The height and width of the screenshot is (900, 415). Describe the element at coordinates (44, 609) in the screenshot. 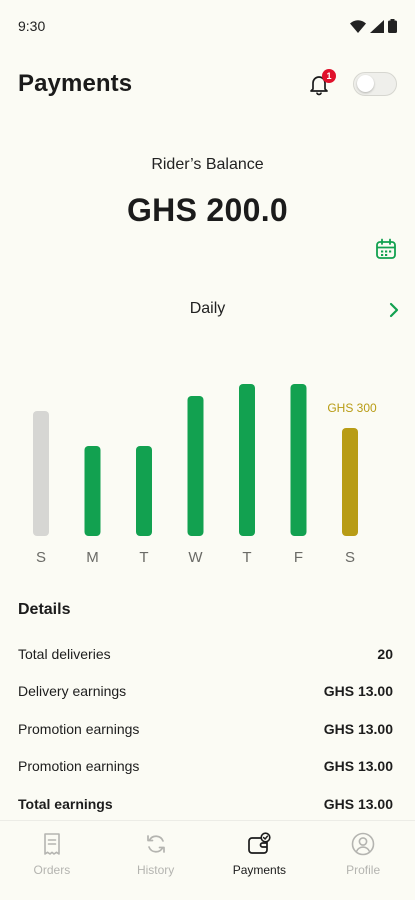

I see `details-title: Details` at that location.